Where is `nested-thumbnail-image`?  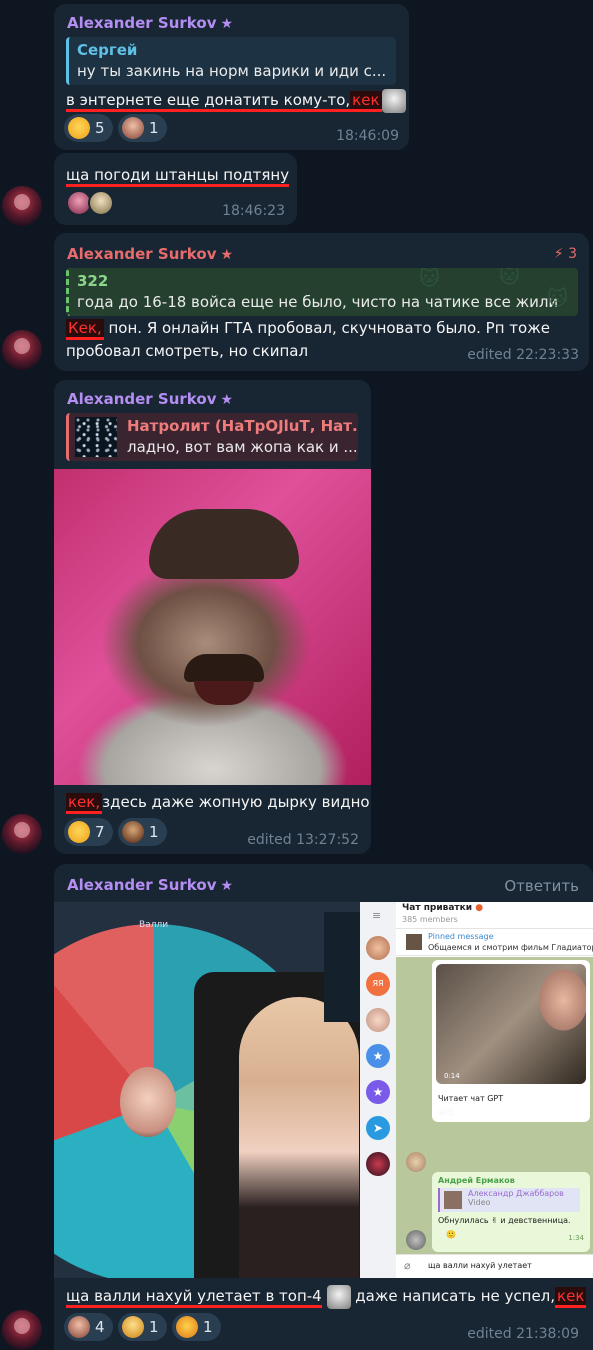 nested-thumbnail-image is located at coordinates (453, 1200).